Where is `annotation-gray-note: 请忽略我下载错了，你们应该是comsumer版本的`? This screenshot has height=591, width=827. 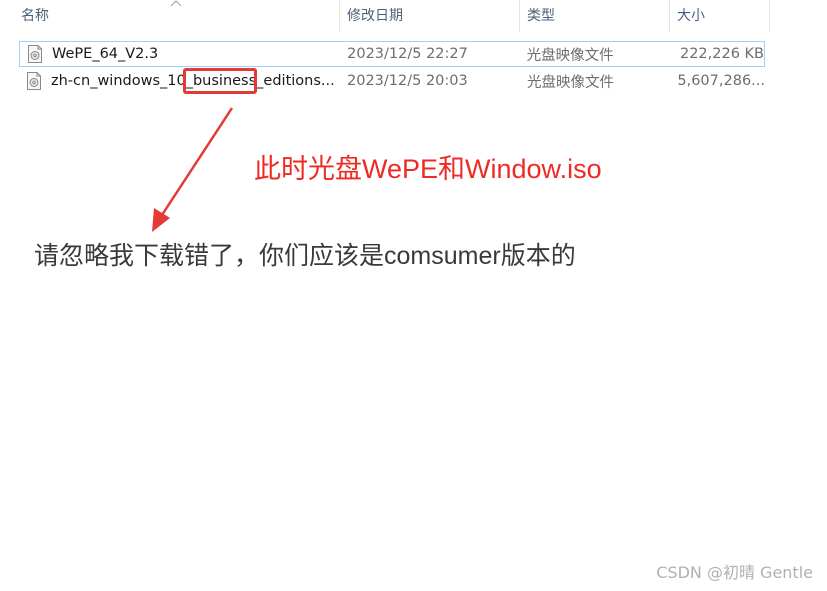
annotation-gray-note: 请忽略我下载错了，你们应该是comsumer版本的 is located at coordinates (305, 256).